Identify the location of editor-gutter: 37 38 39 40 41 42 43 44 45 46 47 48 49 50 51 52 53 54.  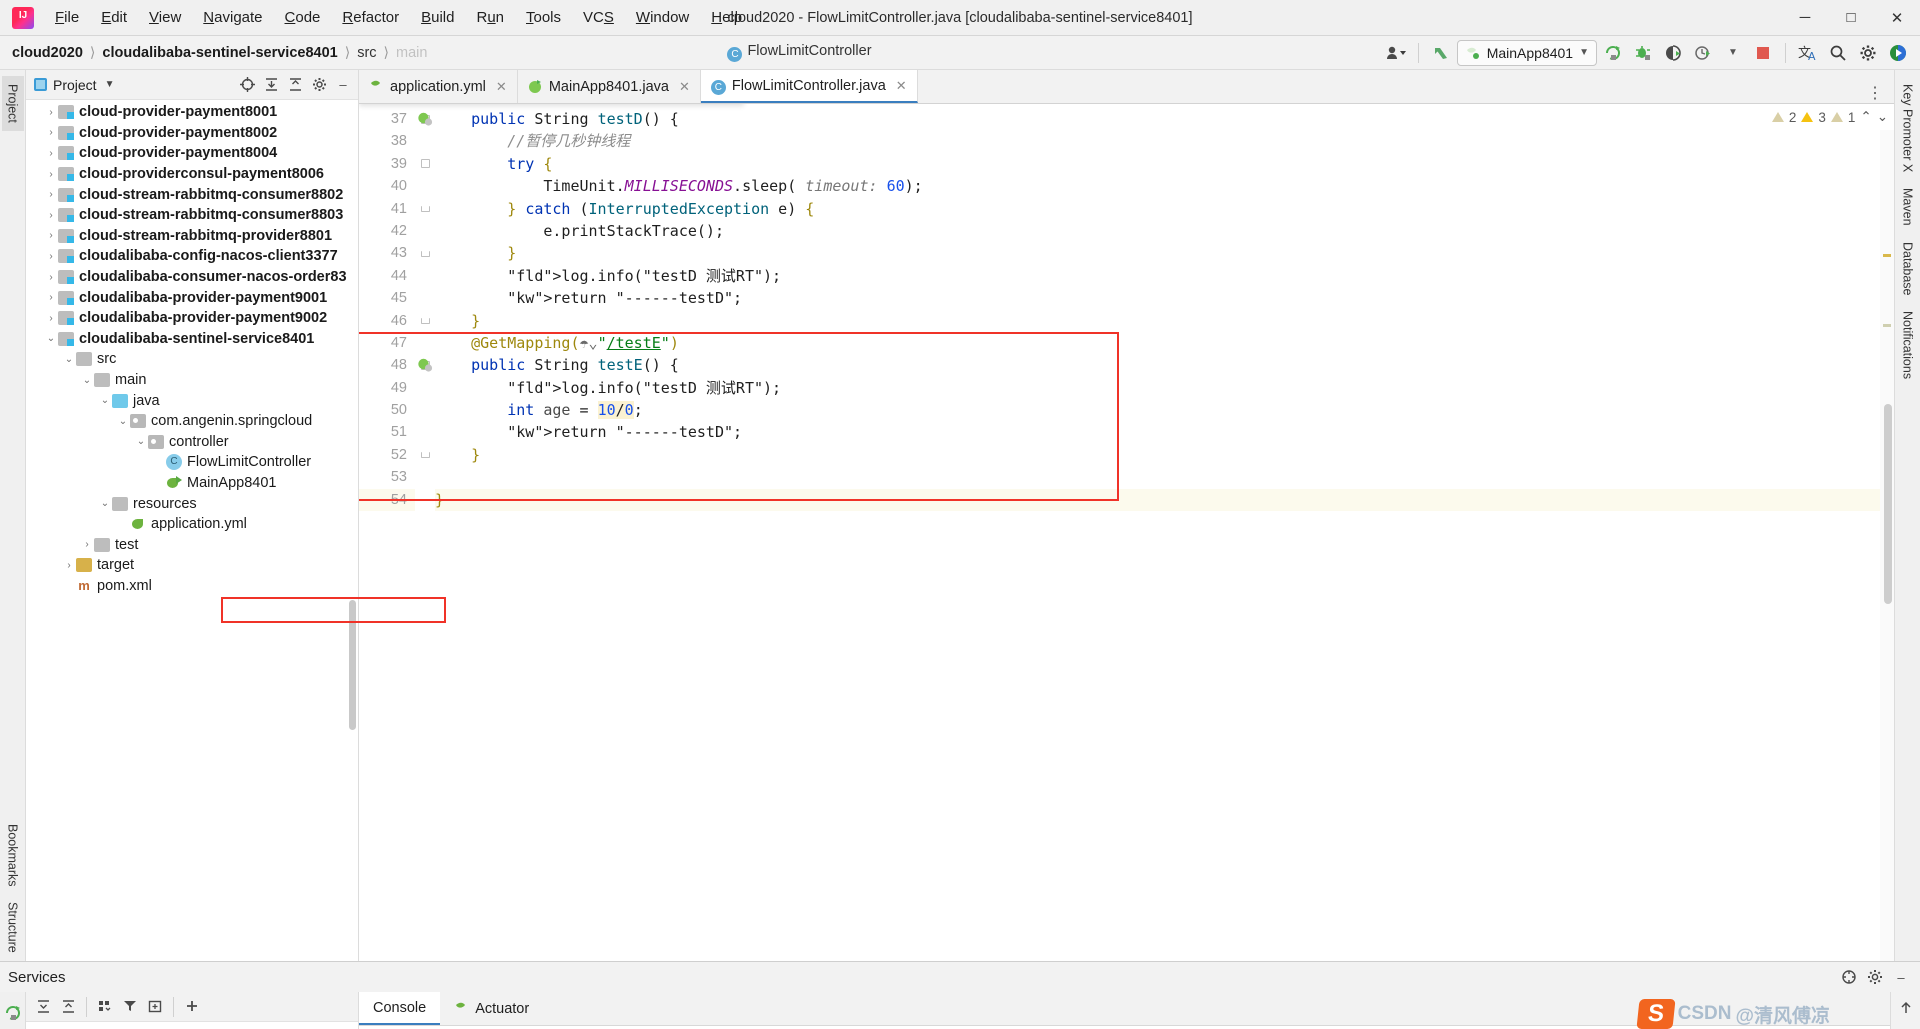
(396, 532).